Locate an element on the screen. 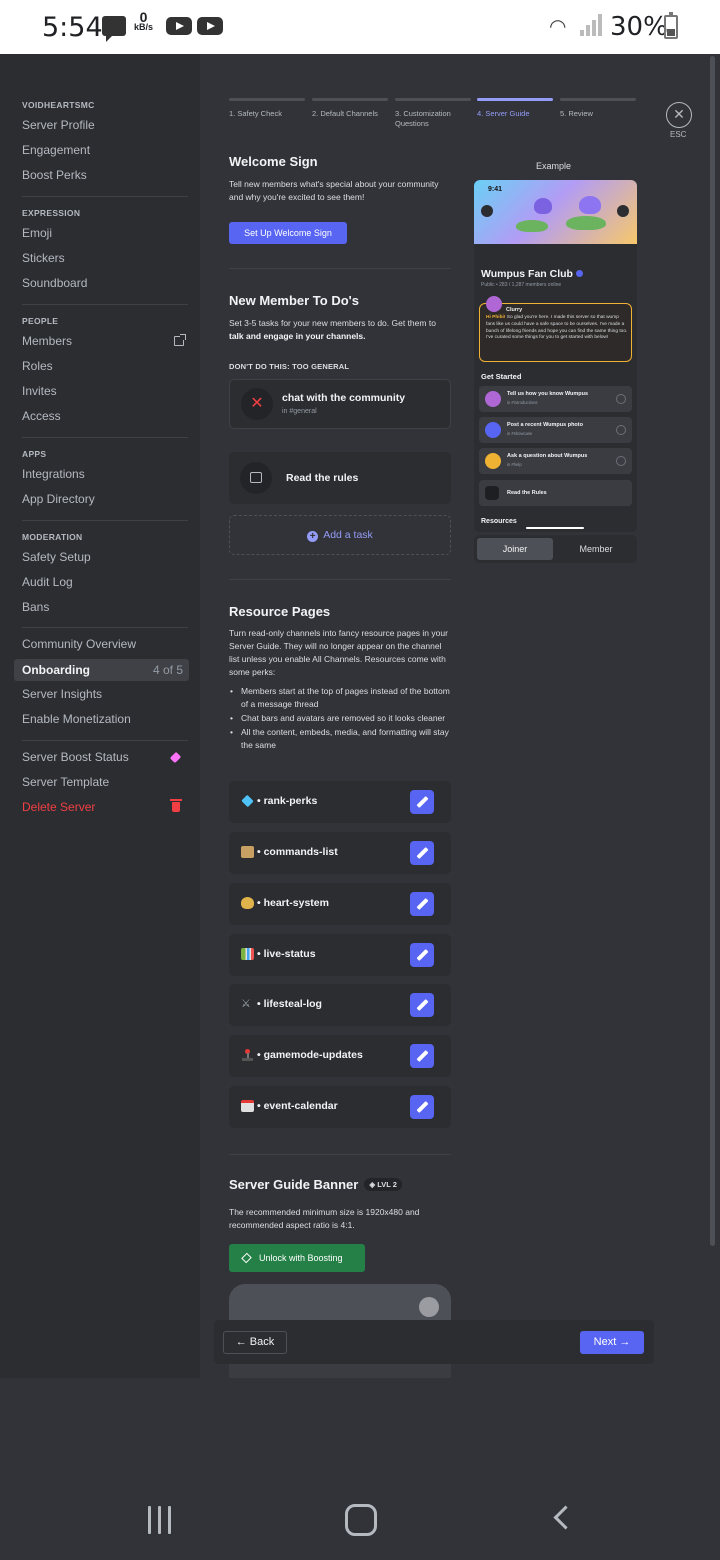 This screenshot has height=1560, width=720. unlock-with-boosting-button: Unlock with Boosting is located at coordinates (297, 1258).